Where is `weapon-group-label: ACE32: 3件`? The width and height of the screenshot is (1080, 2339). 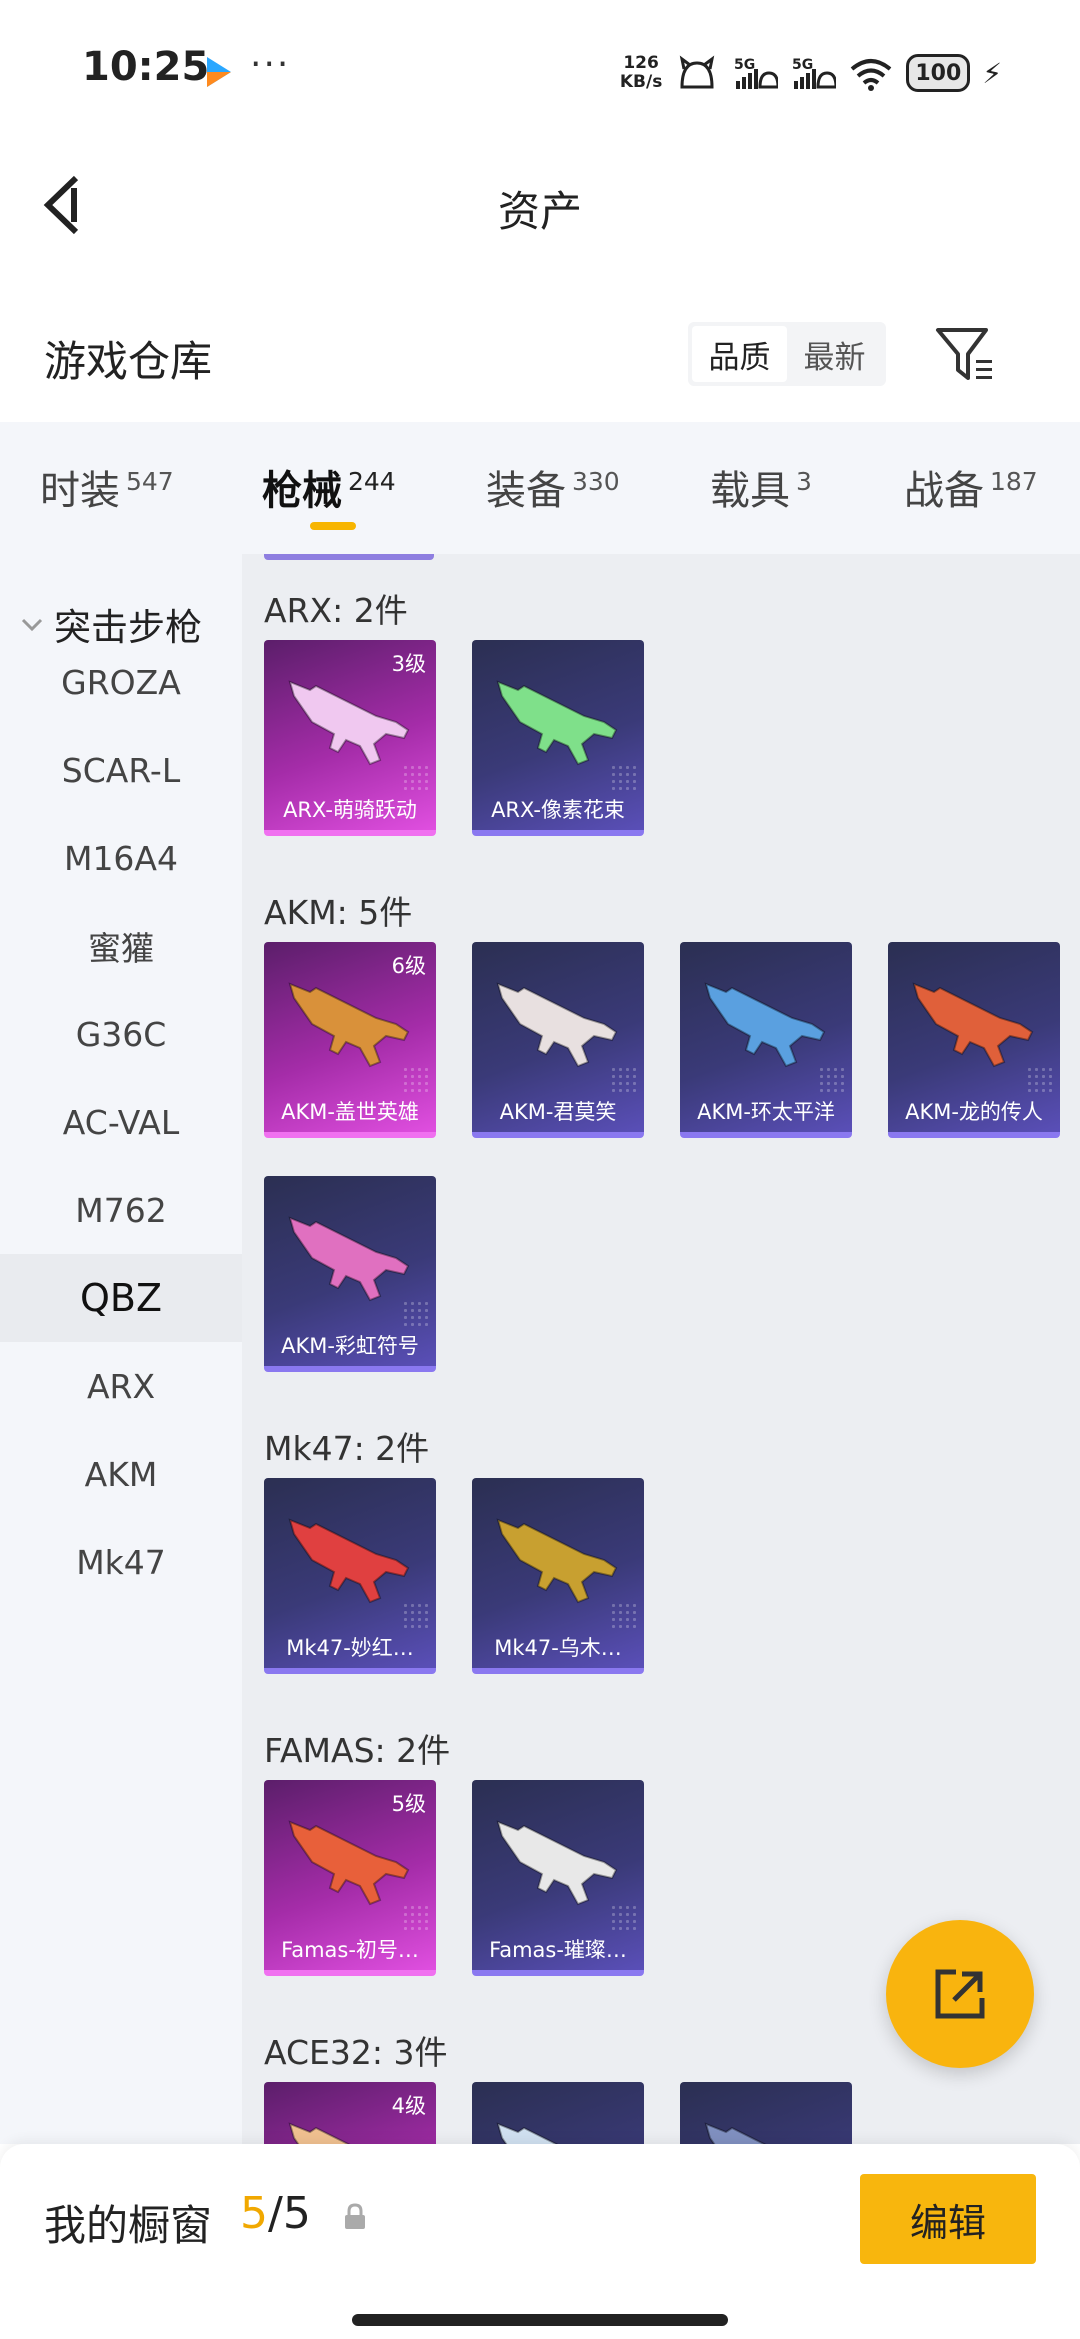 weapon-group-label: ACE32: 3件 is located at coordinates (356, 2052).